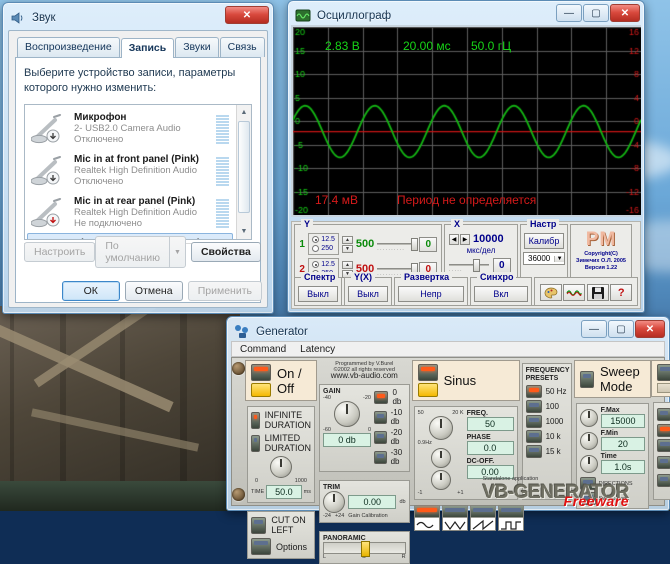 The width and height of the screenshot is (670, 564). What do you see at coordinates (368, 244) in the screenshot?
I see `channel-1-row: 1 12.5 250 ▲ ▼ 500 .......... 0` at bounding box center [368, 244].